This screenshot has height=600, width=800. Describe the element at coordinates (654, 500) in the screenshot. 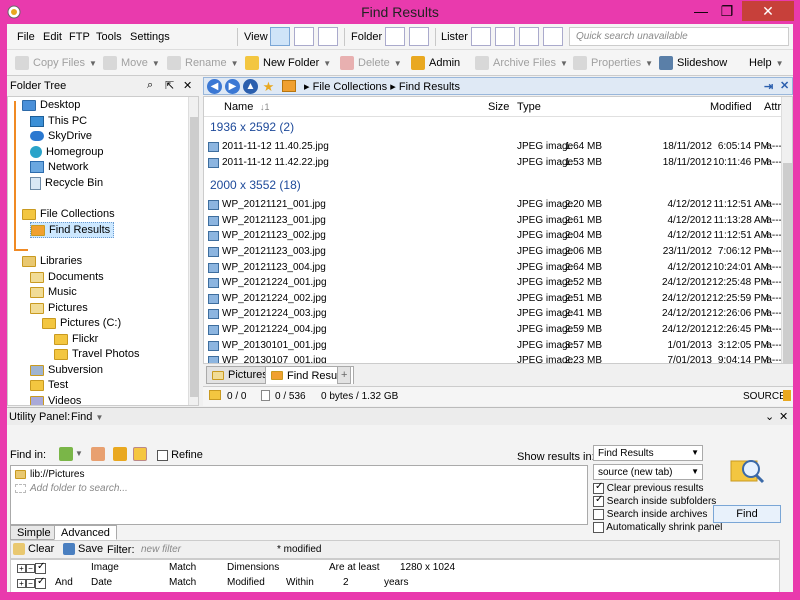

I see `option-search-subfolders: Search inside subfolders` at that location.